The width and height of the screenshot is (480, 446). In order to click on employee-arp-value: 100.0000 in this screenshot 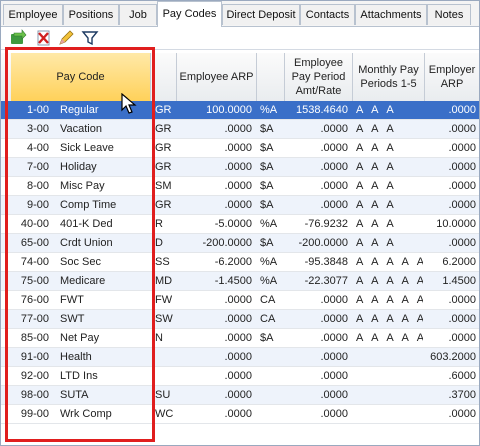, I will do `click(229, 110)`.